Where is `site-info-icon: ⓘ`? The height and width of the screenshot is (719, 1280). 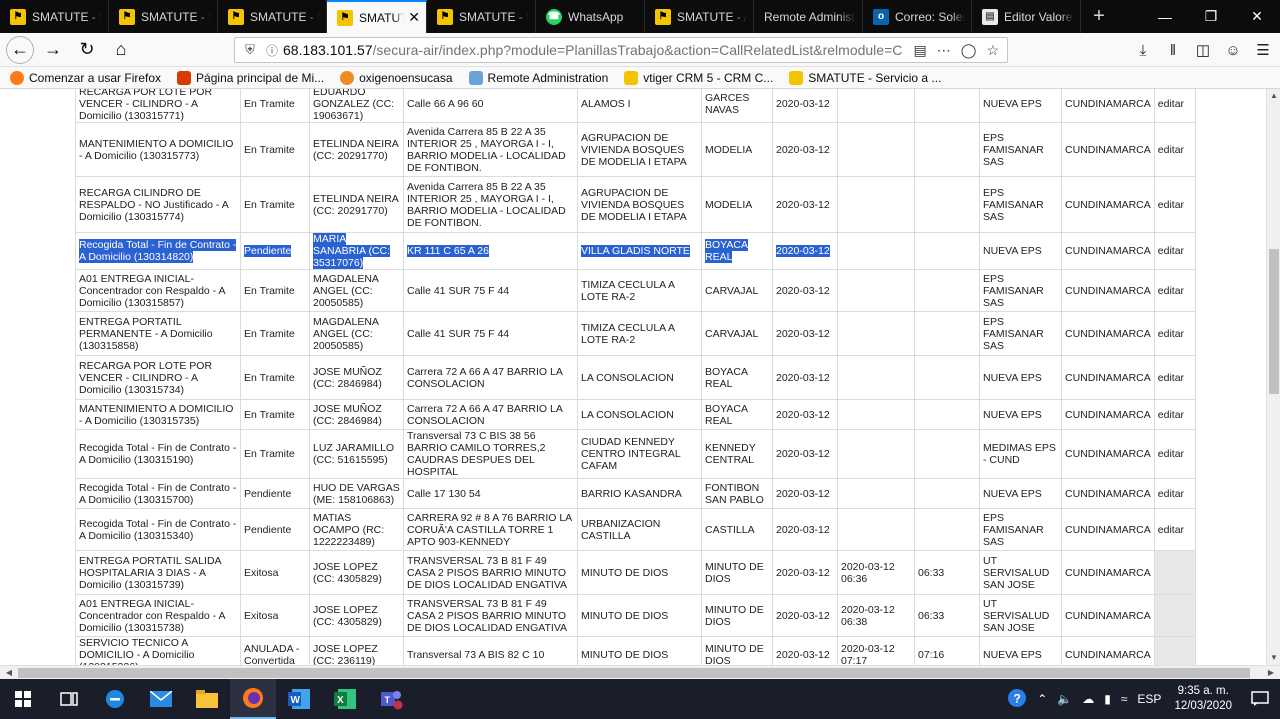
site-info-icon: ⓘ is located at coordinates (272, 50).